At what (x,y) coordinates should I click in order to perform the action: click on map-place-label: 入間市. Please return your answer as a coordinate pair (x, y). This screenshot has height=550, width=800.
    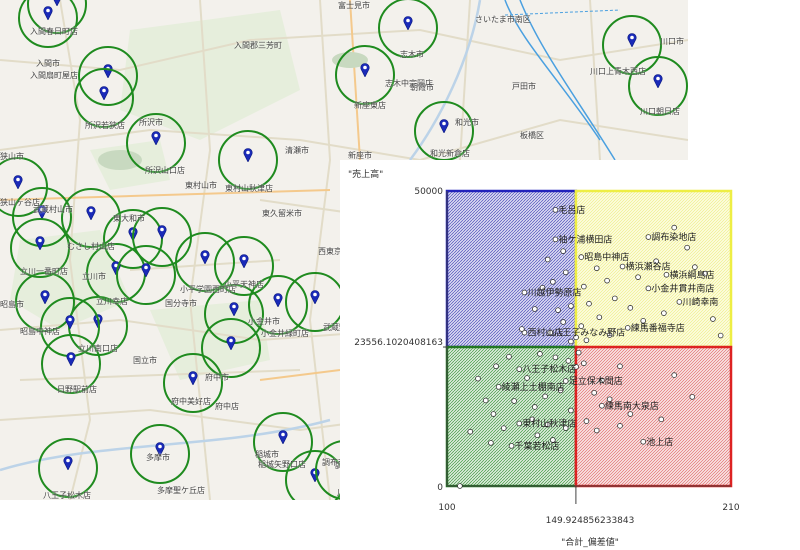
    Looking at the image, I should click on (48, 63).